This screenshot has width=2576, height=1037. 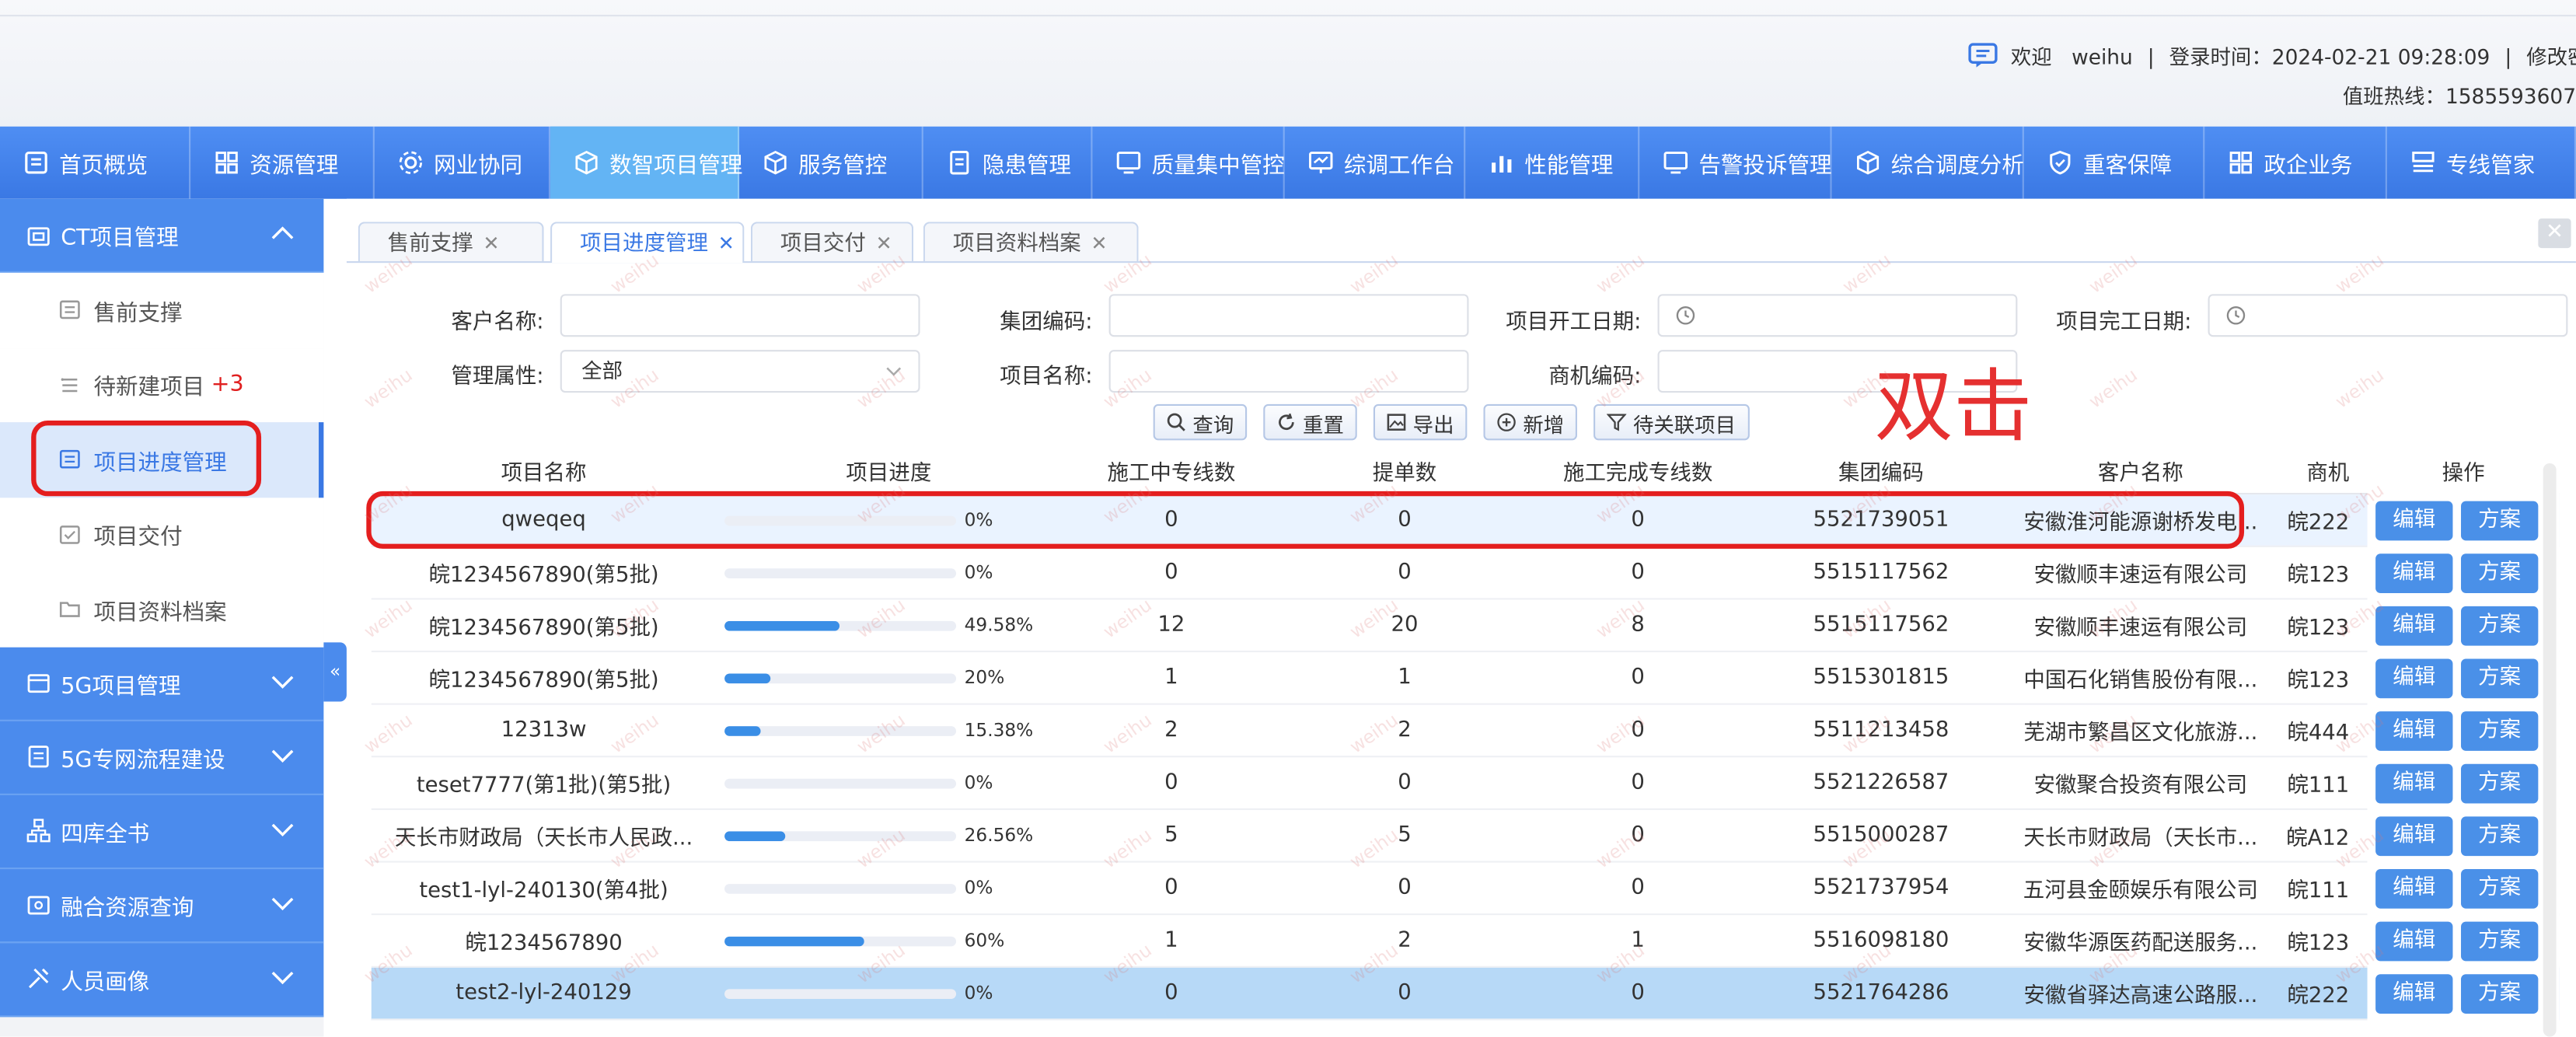 I want to click on group-code-input, so click(x=1289, y=315).